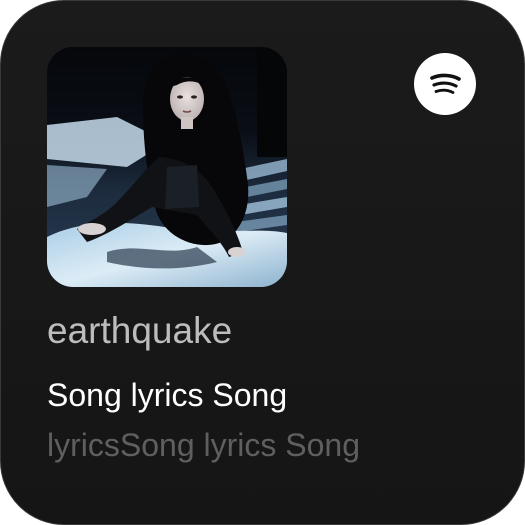  I want to click on spotify-icon, so click(445, 83).